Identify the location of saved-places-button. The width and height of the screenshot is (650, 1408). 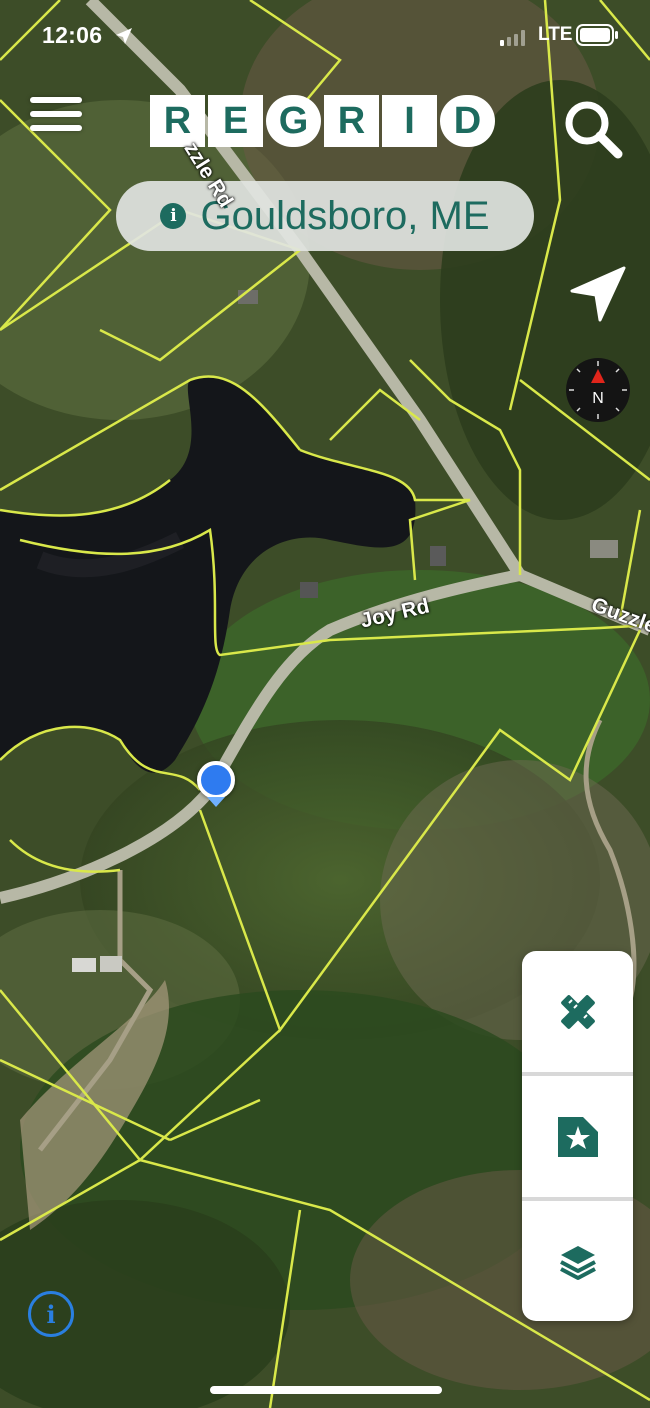
(577, 1136).